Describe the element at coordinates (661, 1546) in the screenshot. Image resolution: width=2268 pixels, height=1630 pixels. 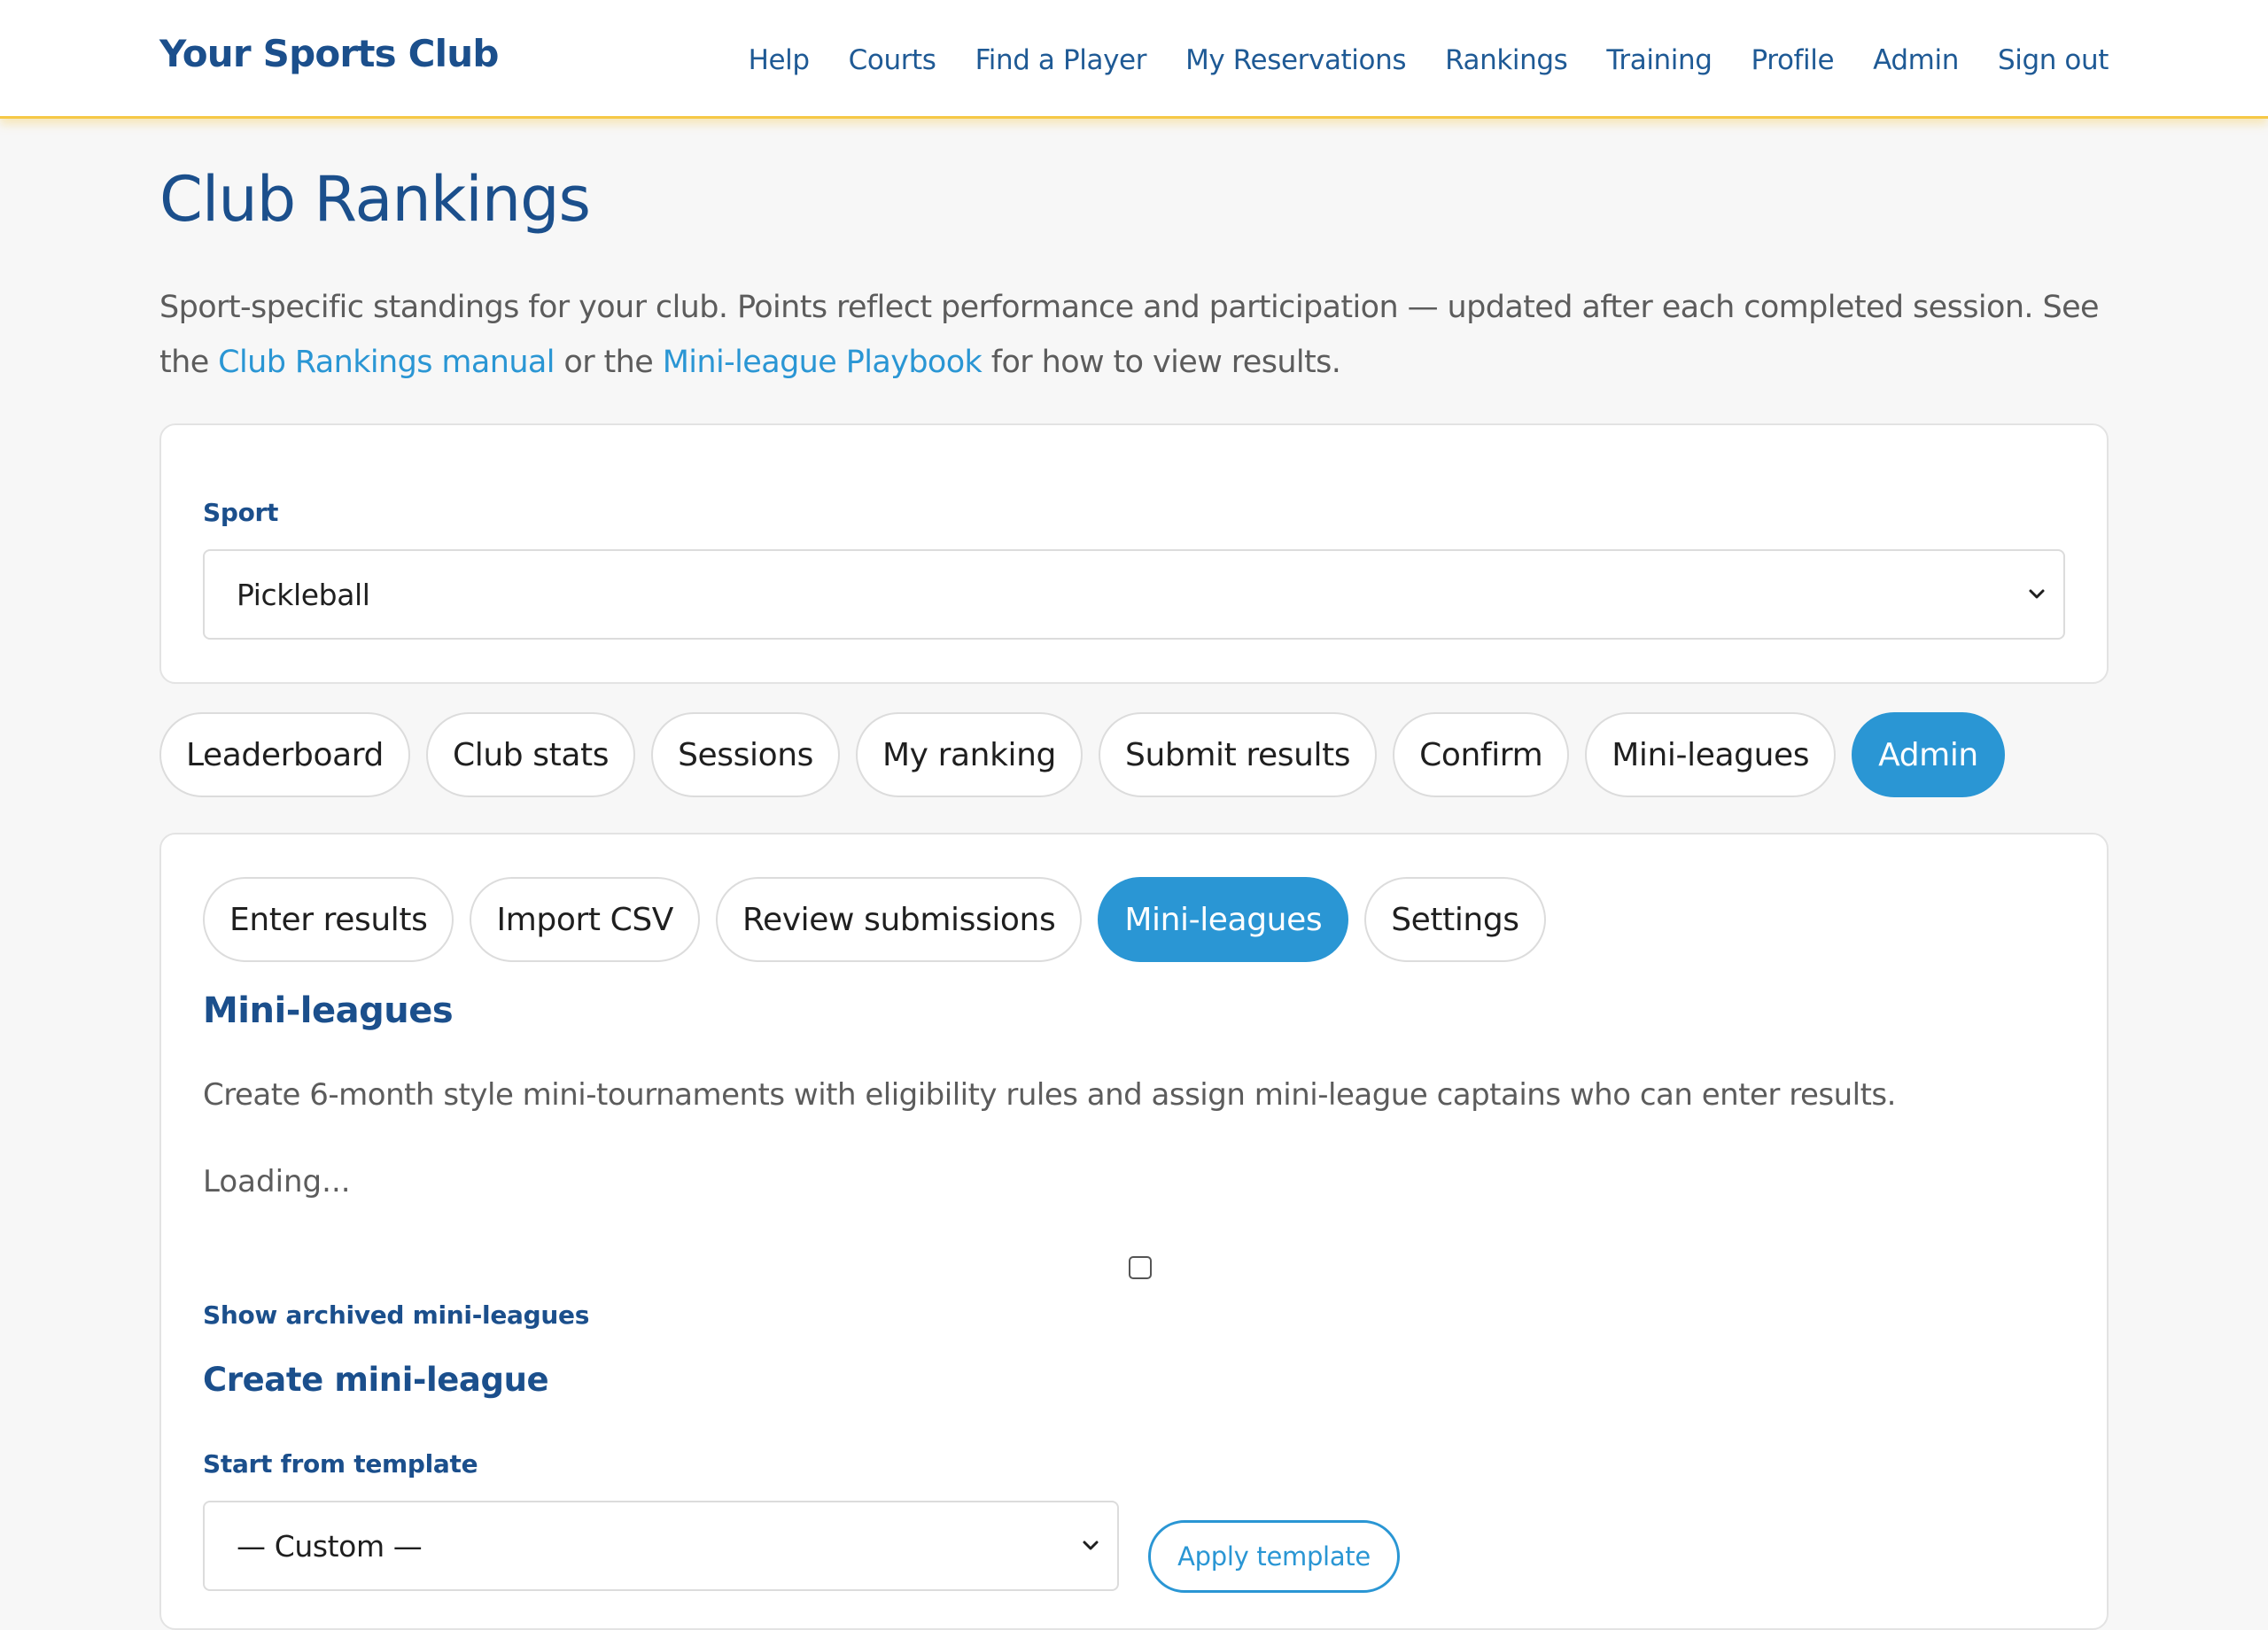
I see `template-select: — Custom —` at that location.